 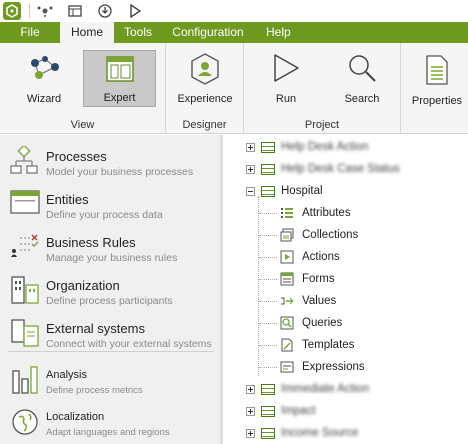 What do you see at coordinates (120, 172) in the screenshot?
I see `nav-subtitle: Model your business processes` at bounding box center [120, 172].